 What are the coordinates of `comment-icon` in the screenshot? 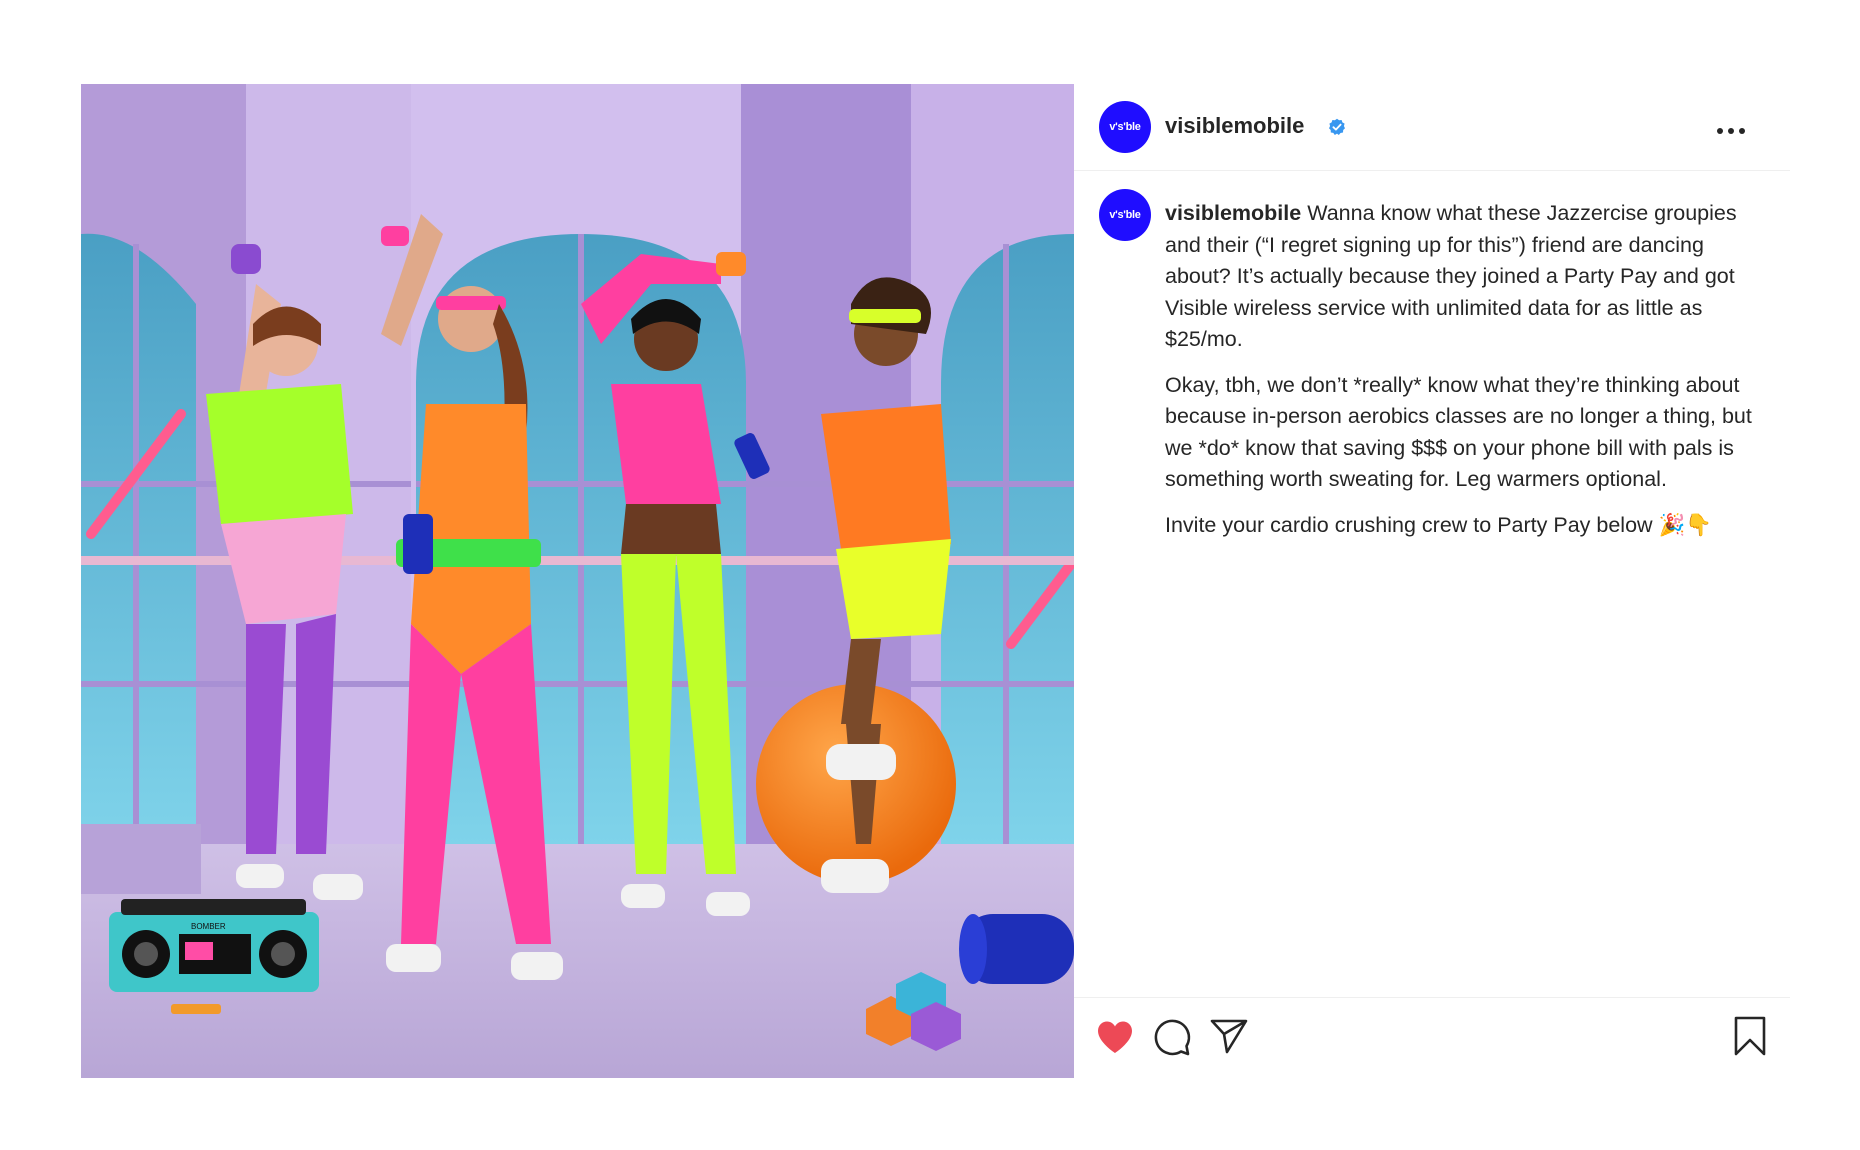 It's located at (1172, 1037).